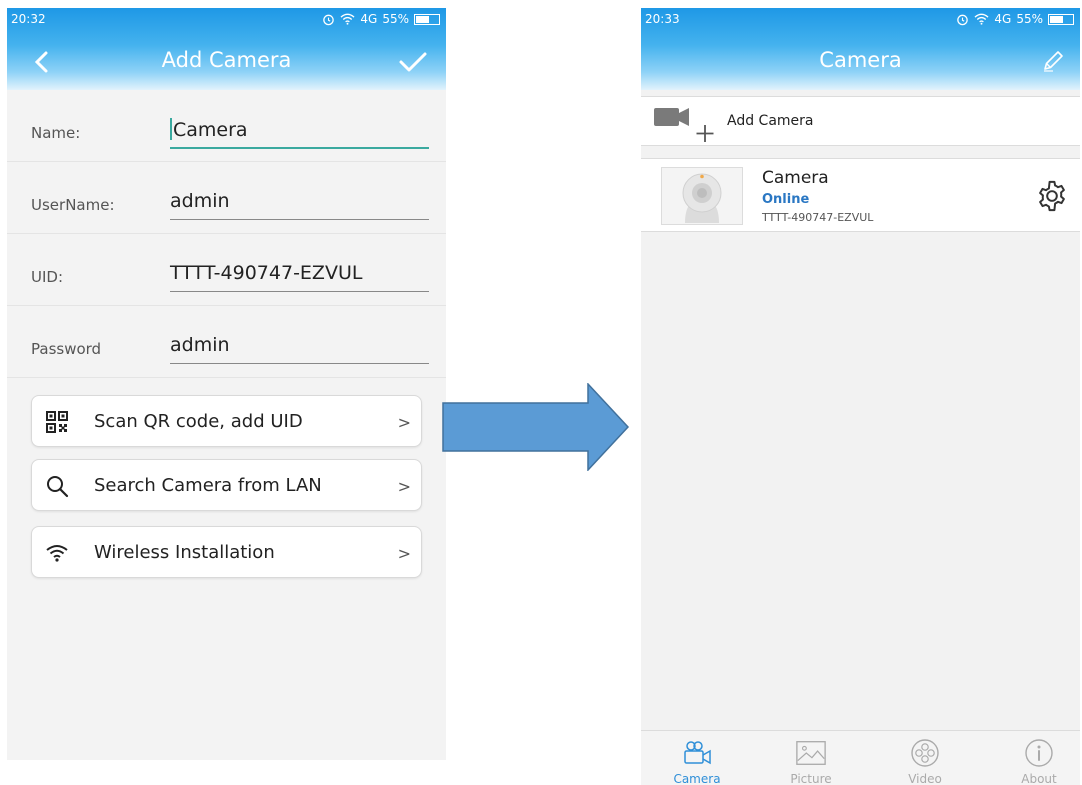  Describe the element at coordinates (860, 19) in the screenshot. I see `status-bar: 20:33 4G 55%` at that location.